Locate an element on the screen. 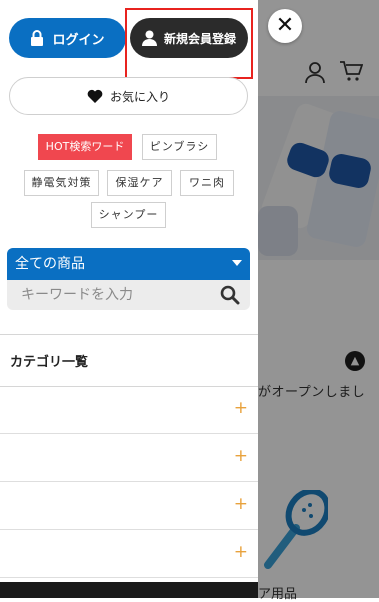 The height and width of the screenshot is (602, 379). login-button: ログイン is located at coordinates (67, 38).